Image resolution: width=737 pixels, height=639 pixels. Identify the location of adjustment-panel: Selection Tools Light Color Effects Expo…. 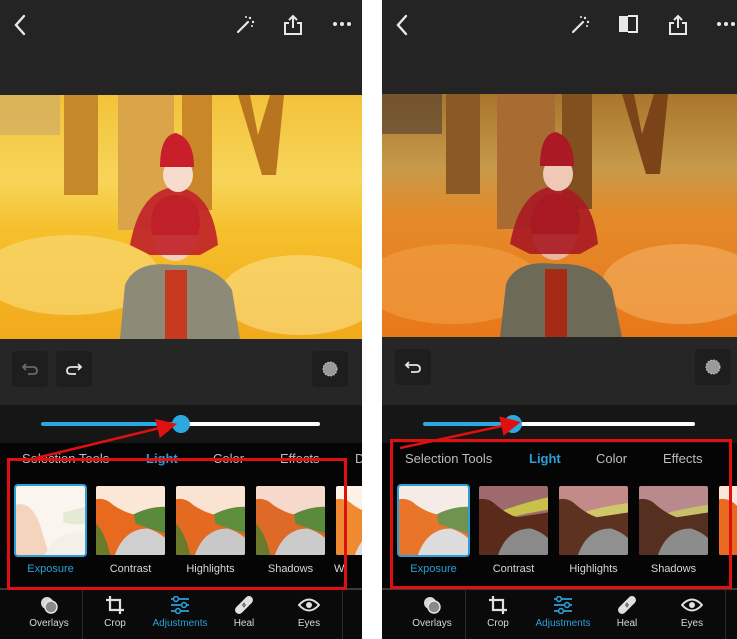
(559, 515).